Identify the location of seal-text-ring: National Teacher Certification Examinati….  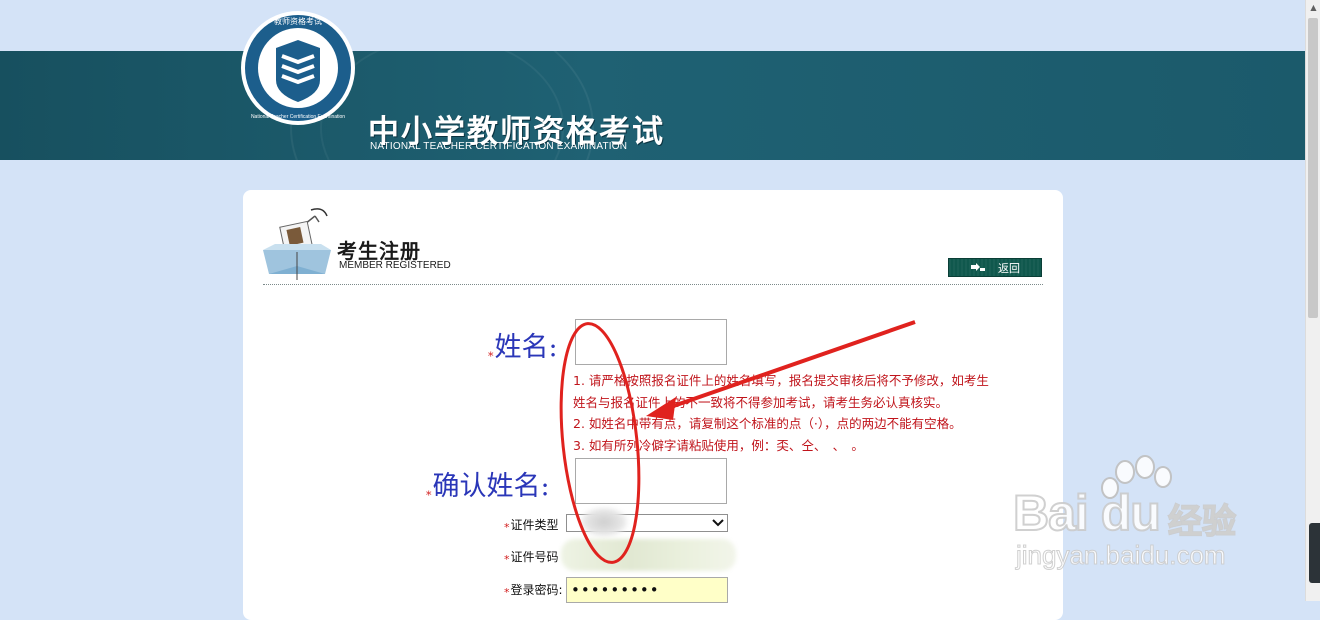
(298, 117).